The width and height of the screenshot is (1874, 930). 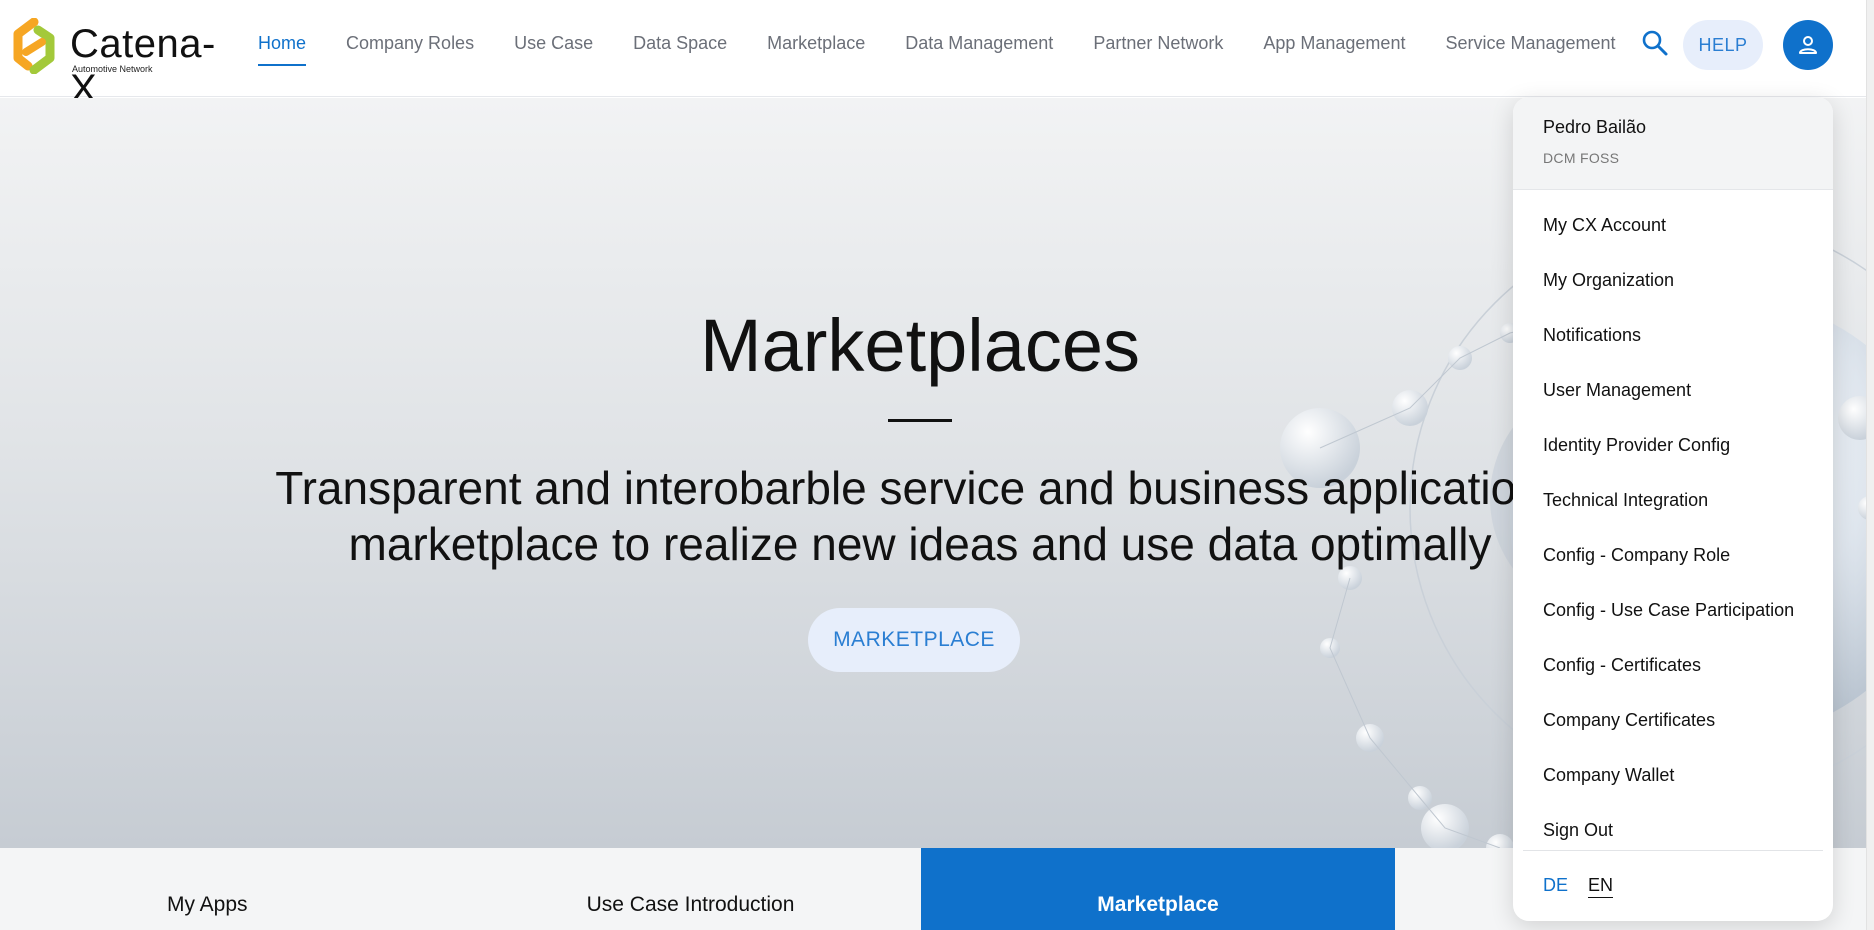 What do you see at coordinates (1595, 127) in the screenshot?
I see `user-name: Pedro Bailão` at bounding box center [1595, 127].